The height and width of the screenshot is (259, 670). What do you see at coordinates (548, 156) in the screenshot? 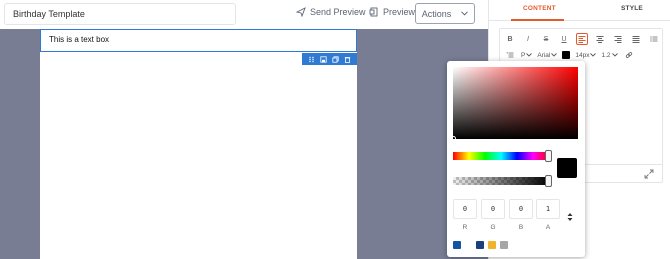
I see `hue-slider-handle` at bounding box center [548, 156].